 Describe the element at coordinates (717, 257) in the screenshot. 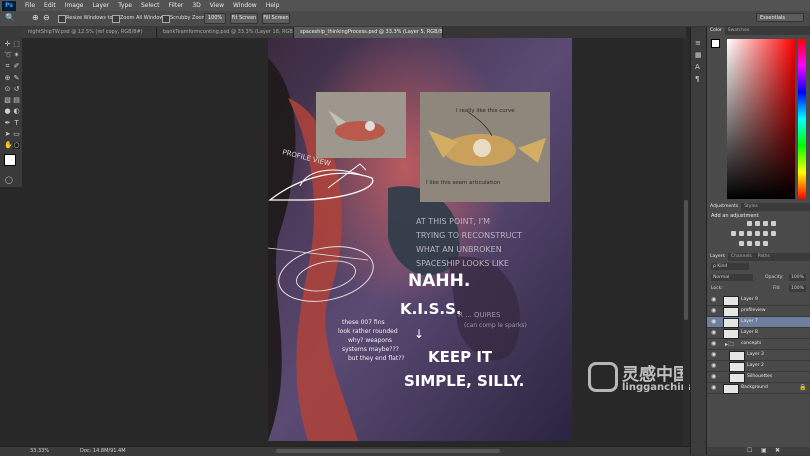

I see `tab-layers: Layers` at that location.